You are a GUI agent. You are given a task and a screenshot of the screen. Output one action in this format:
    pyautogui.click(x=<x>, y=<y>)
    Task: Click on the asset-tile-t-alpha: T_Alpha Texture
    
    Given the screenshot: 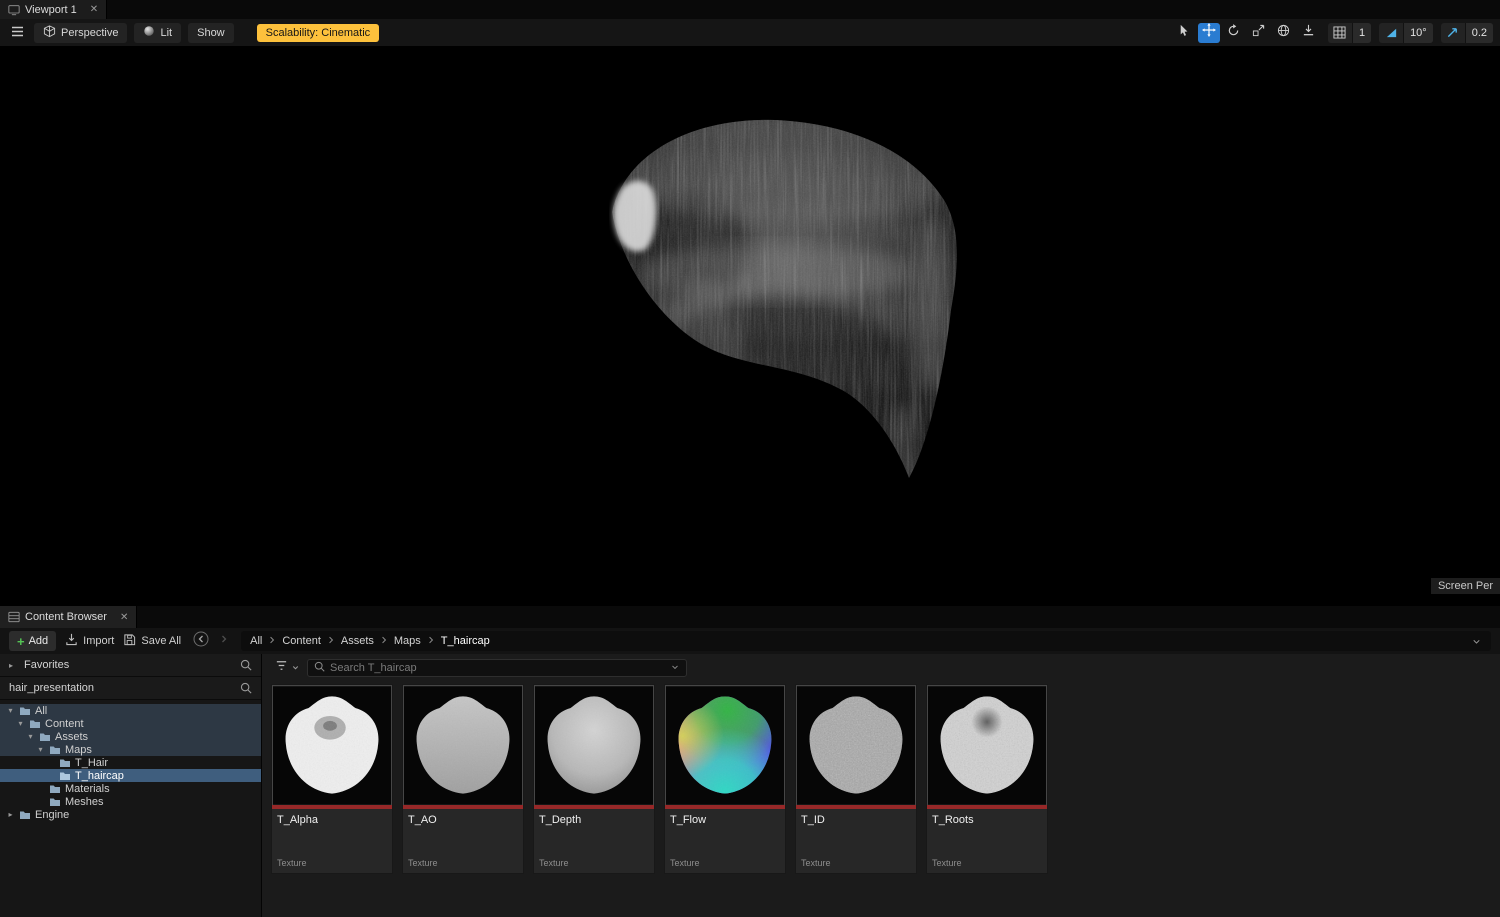 What is the action you would take?
    pyautogui.click(x=332, y=779)
    